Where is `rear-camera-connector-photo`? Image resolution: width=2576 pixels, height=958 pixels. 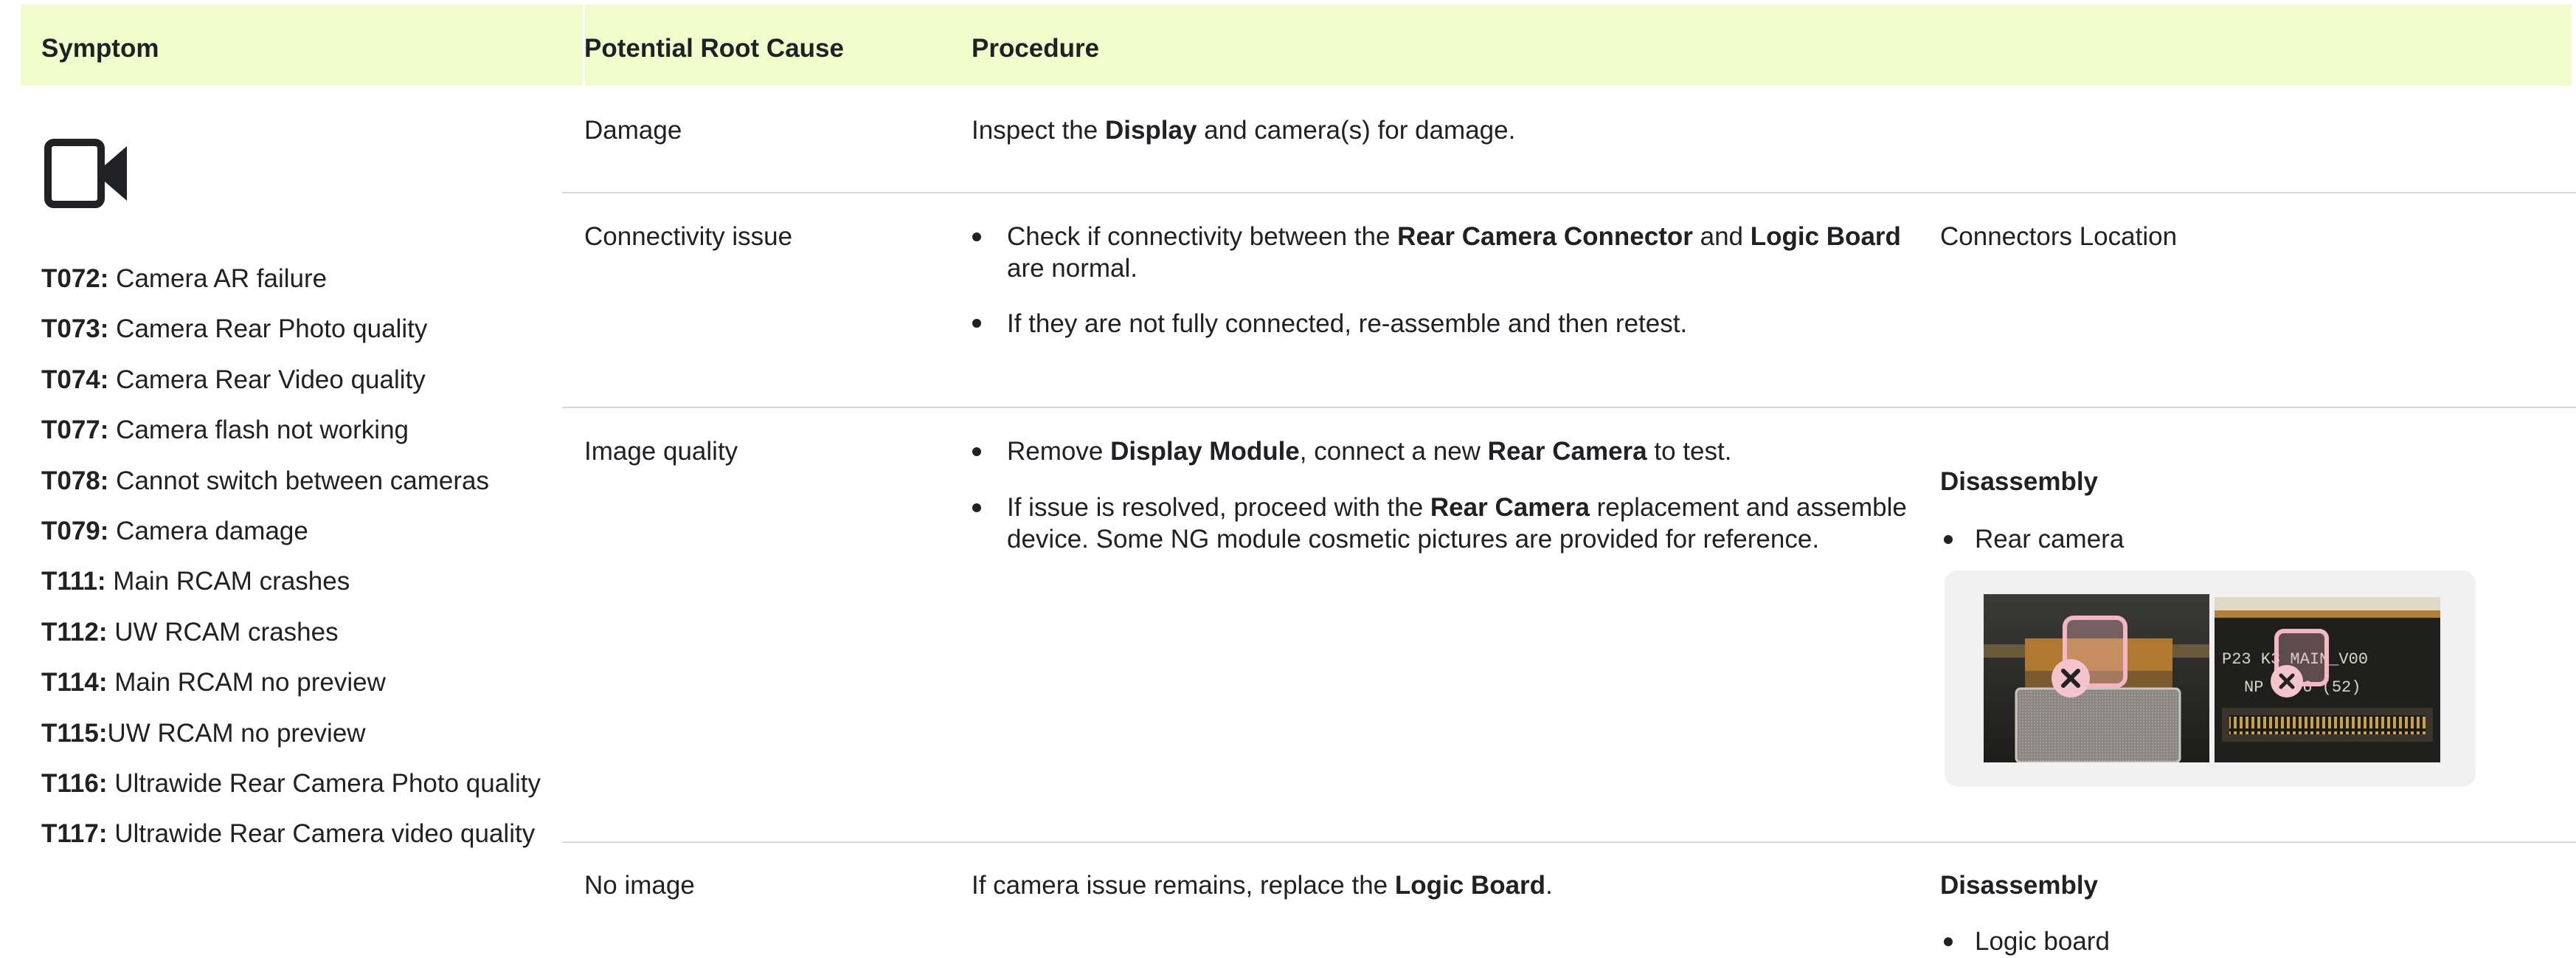 rear-camera-connector-photo is located at coordinates (2097, 678).